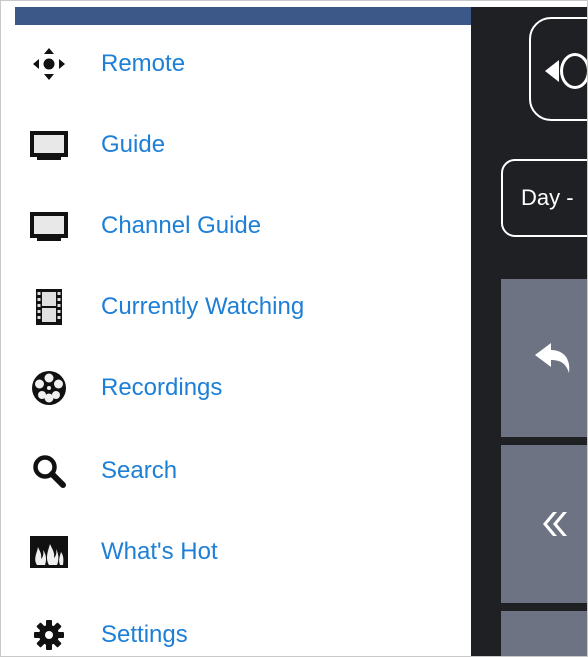  I want to click on back-arrow-icon, so click(552, 358).